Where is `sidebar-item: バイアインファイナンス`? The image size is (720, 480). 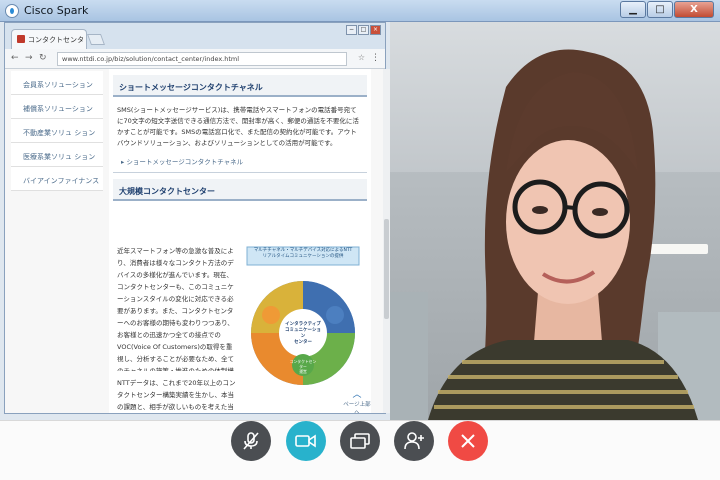 sidebar-item: バイアインファイナンス is located at coordinates (57, 179).